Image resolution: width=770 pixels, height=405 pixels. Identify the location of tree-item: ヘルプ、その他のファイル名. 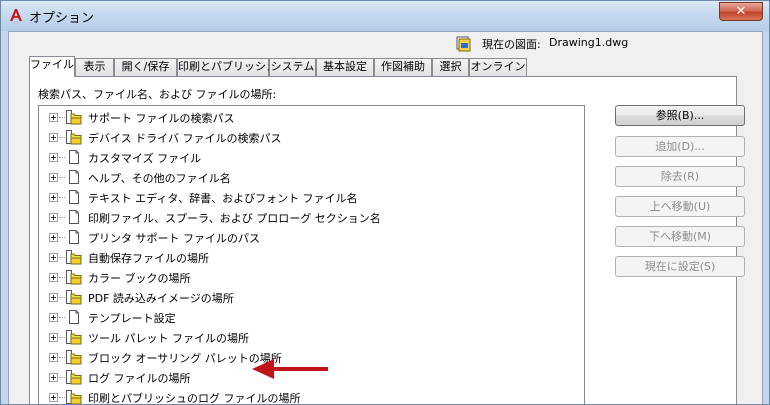
(309, 177).